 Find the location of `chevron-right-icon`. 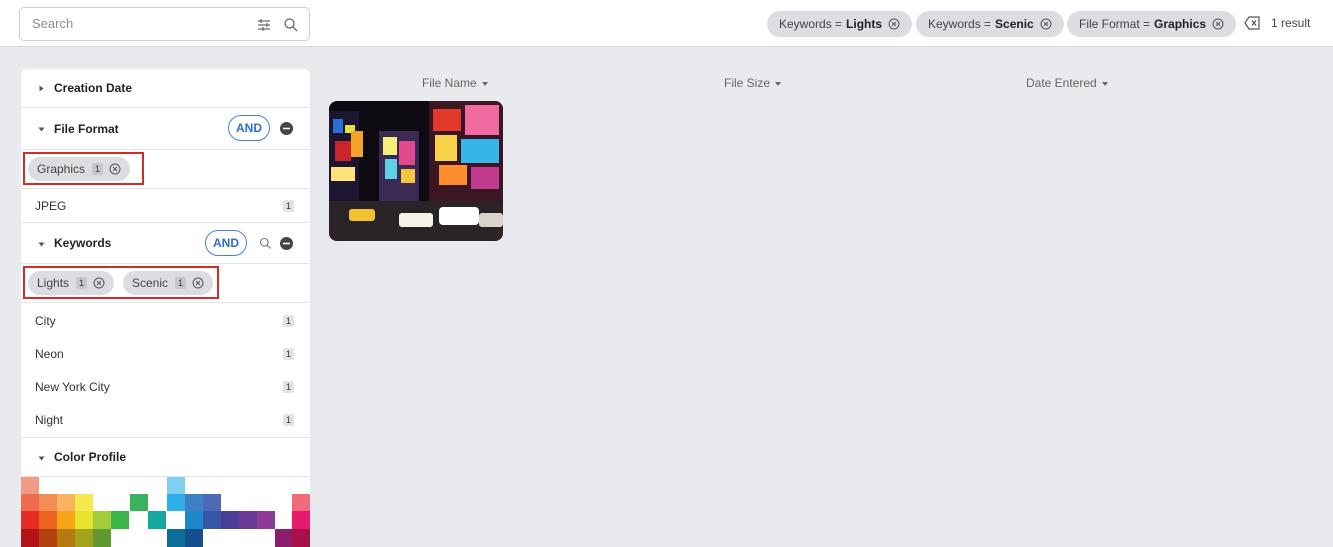

chevron-right-icon is located at coordinates (41, 88).